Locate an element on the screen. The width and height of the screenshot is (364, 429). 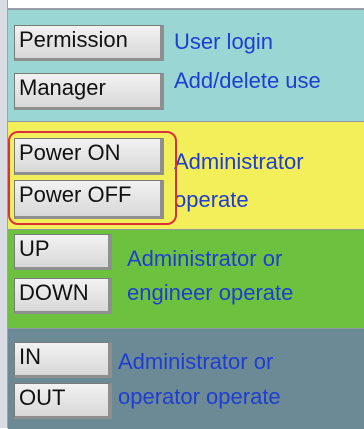
power-description-line-1: Administrator is located at coordinates (239, 161).